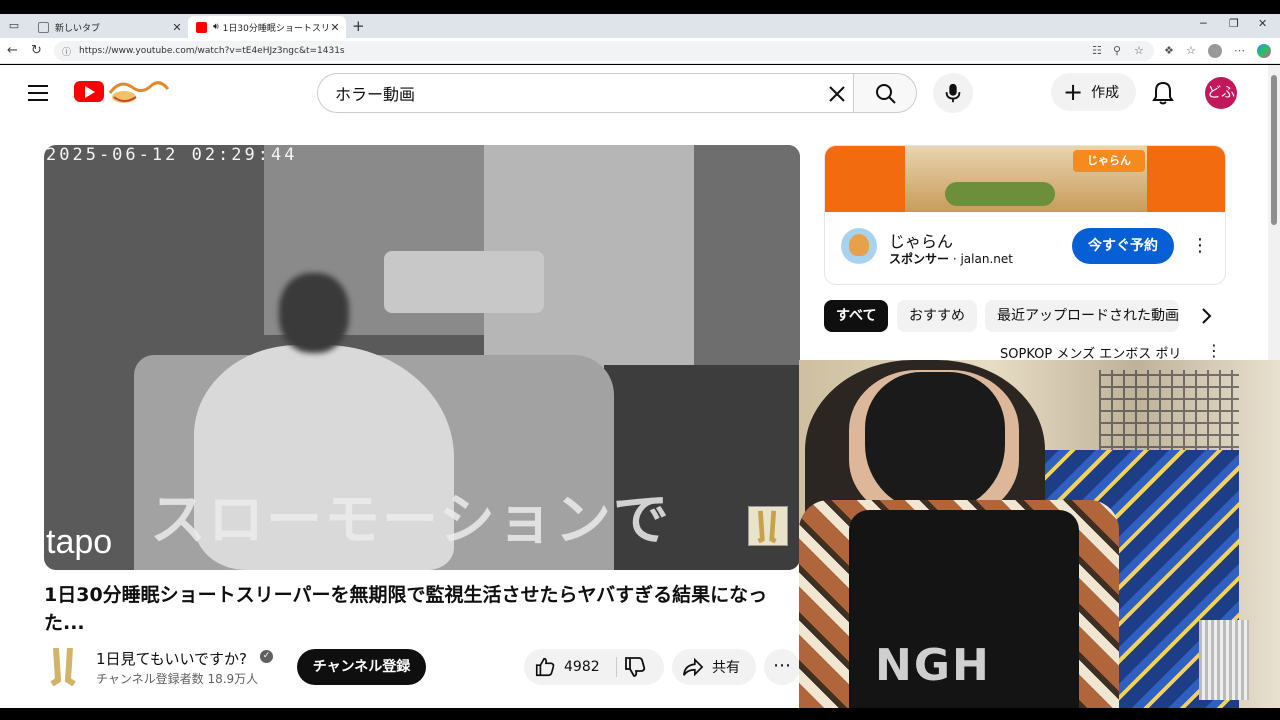  I want to click on subscribe-button: チャンネル登録, so click(361, 667).